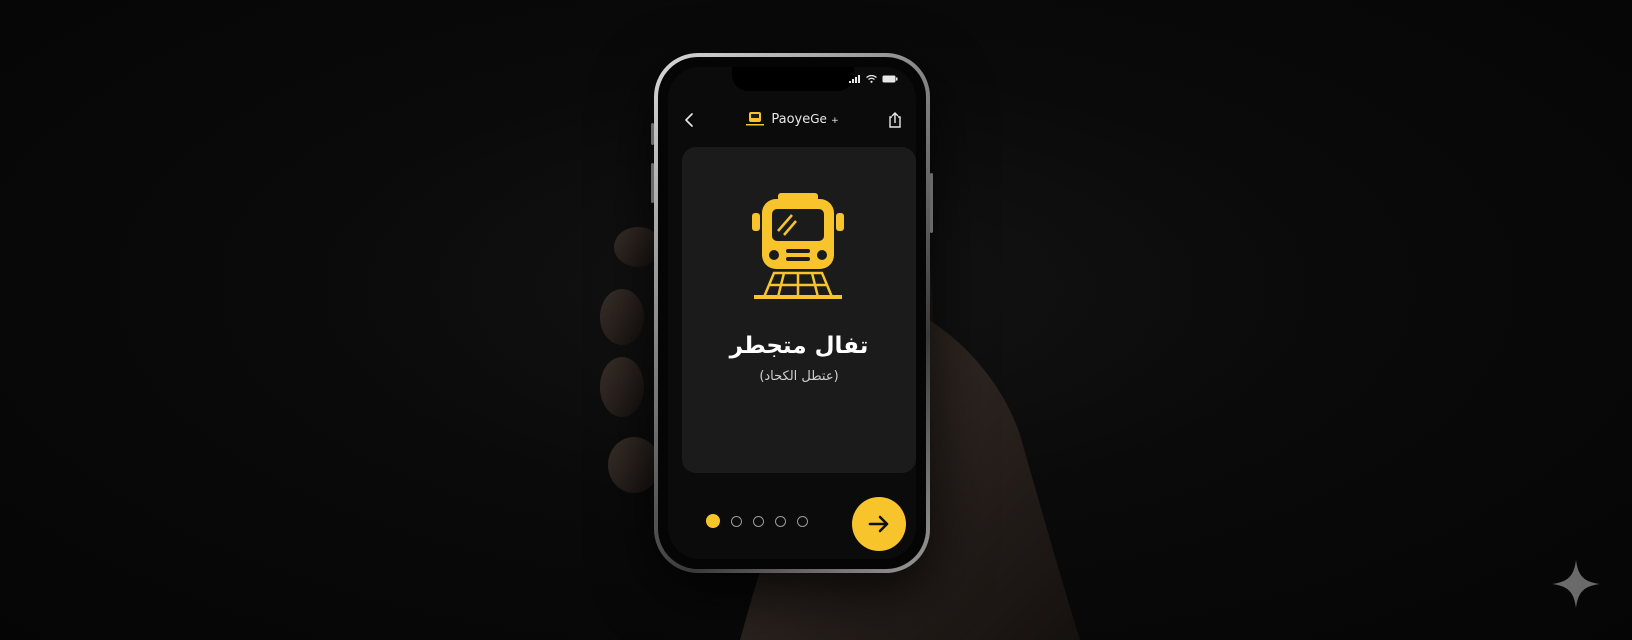  I want to click on share-icon, so click(895, 120).